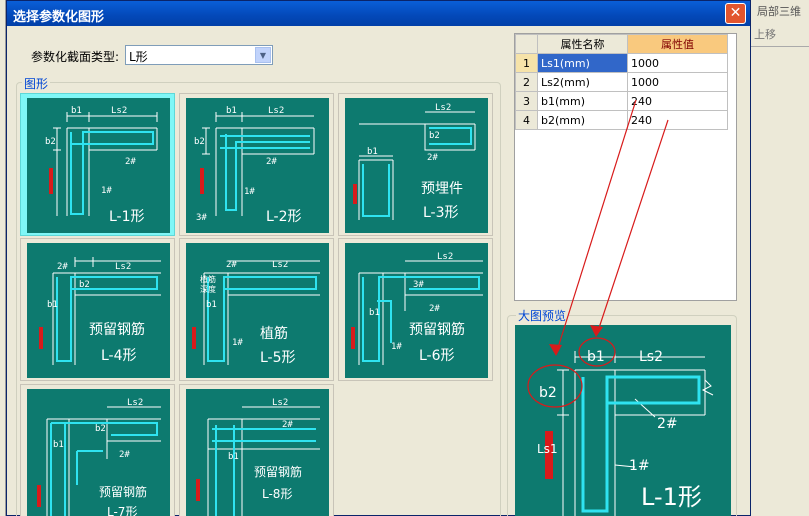  What do you see at coordinates (274, 334) in the screenshot?
I see `shape-subtitle: 植筋` at bounding box center [274, 334].